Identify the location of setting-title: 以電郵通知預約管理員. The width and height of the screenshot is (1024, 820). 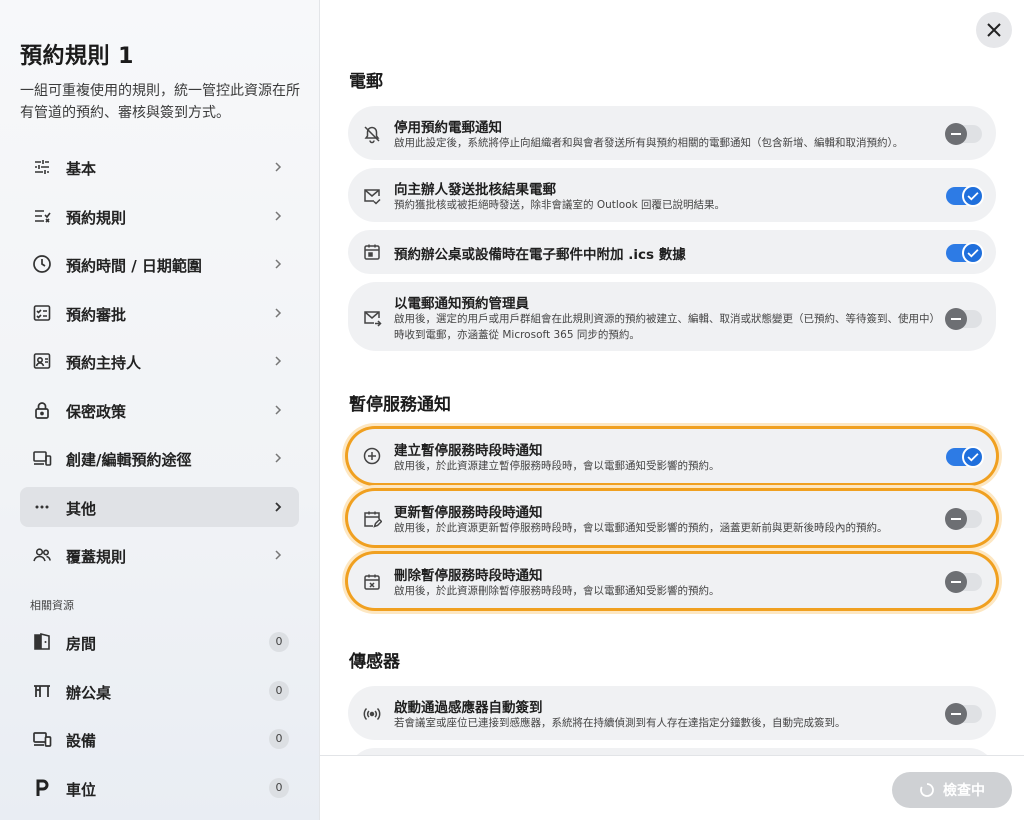
(461, 304).